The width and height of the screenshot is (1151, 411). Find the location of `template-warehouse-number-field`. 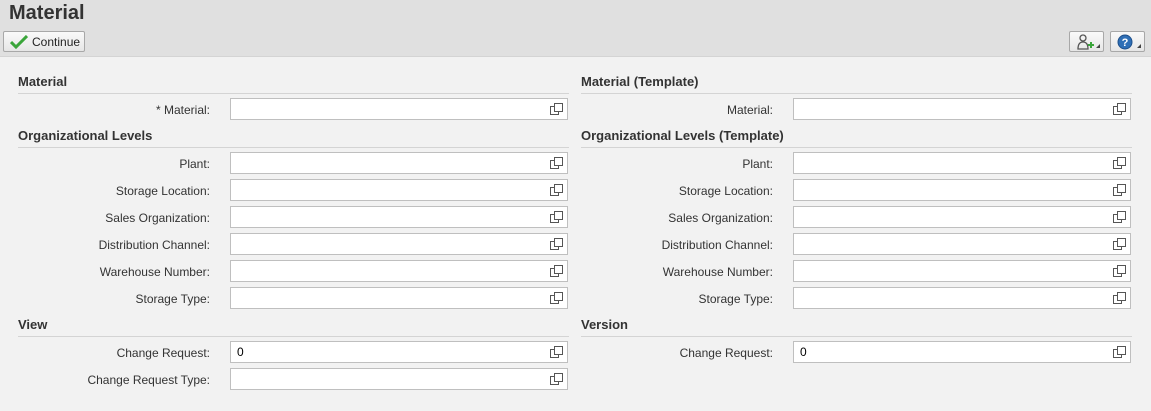

template-warehouse-number-field is located at coordinates (962, 271).